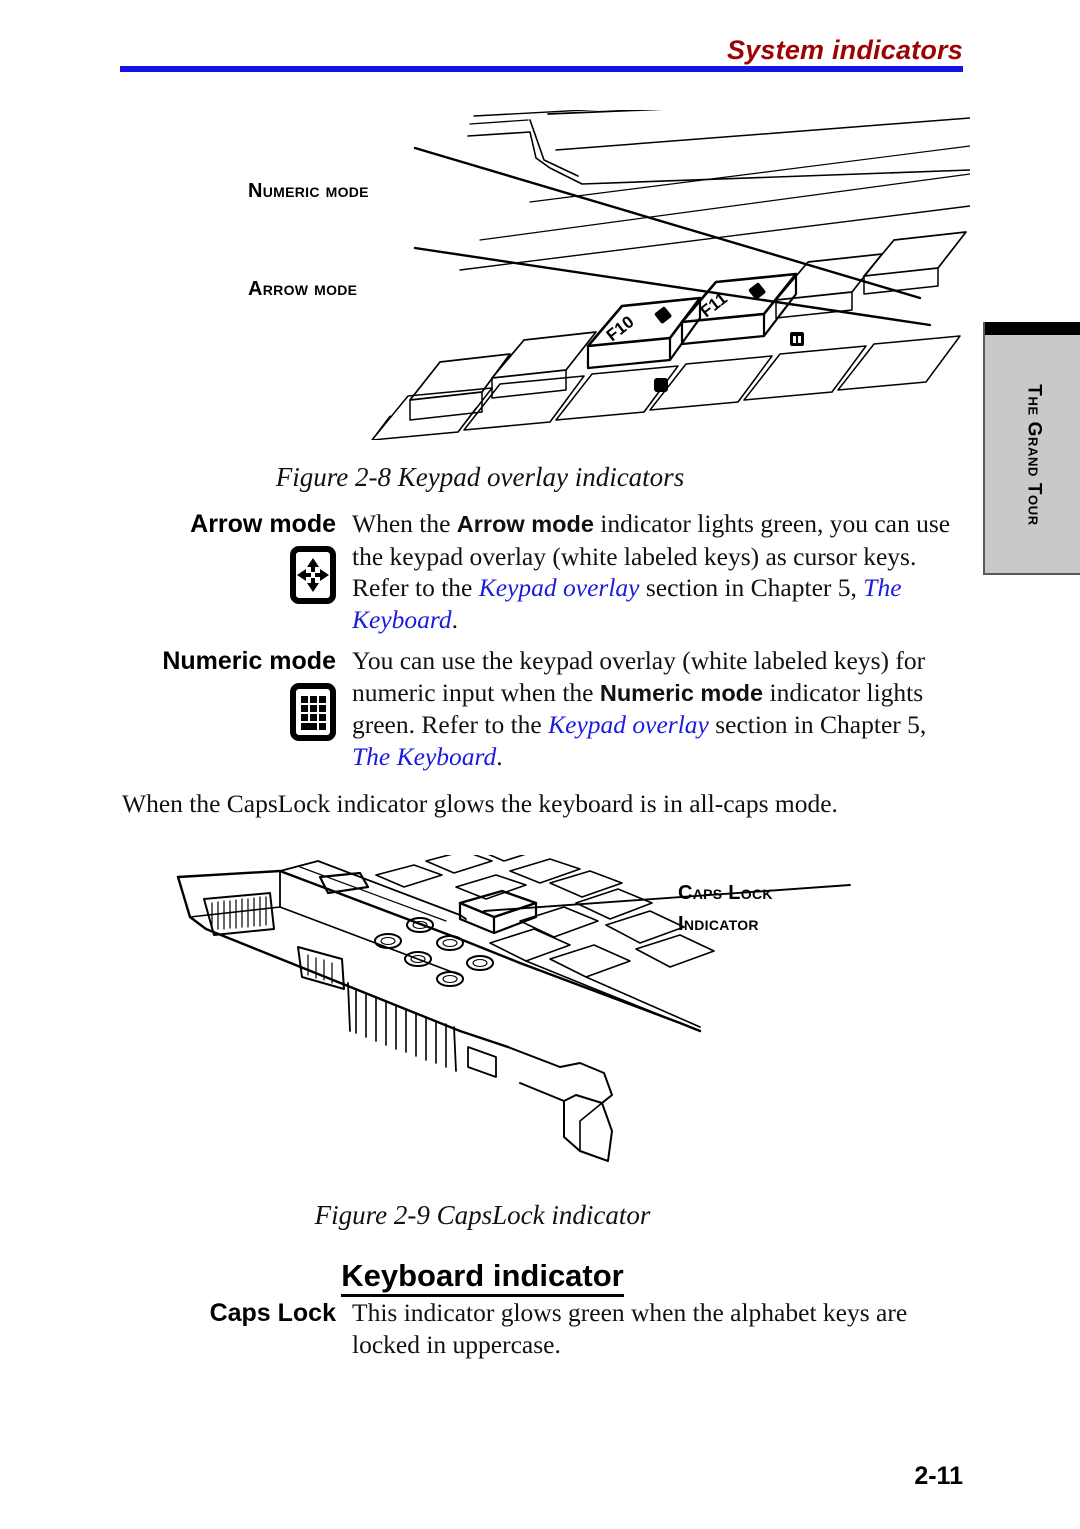 Image resolution: width=1080 pixels, height=1529 pixels. I want to click on definition-term-numeric-mode: Numeric mode, so click(249, 661).